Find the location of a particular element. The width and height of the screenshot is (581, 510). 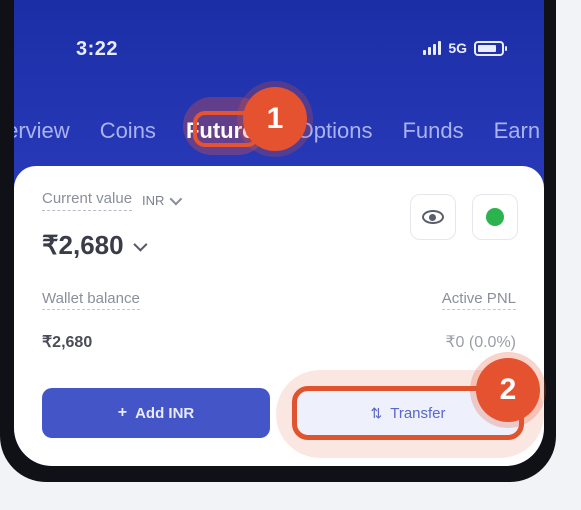

add-inr-label: Add INR is located at coordinates (165, 413).